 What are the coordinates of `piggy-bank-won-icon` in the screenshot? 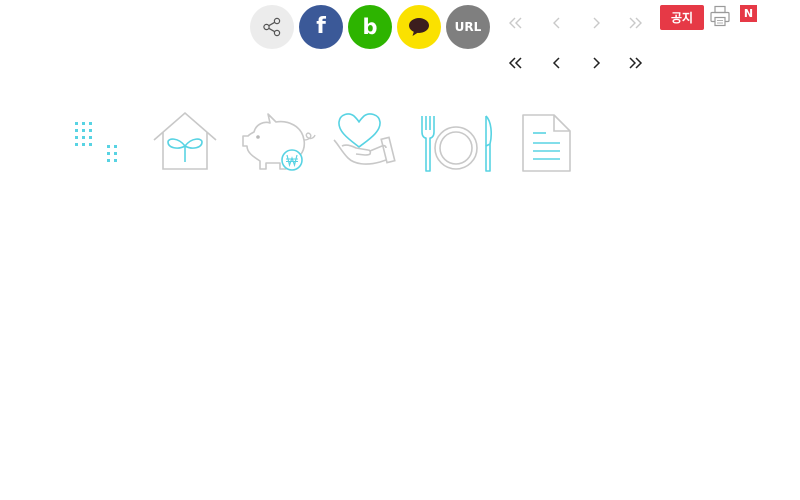 It's located at (279, 142).